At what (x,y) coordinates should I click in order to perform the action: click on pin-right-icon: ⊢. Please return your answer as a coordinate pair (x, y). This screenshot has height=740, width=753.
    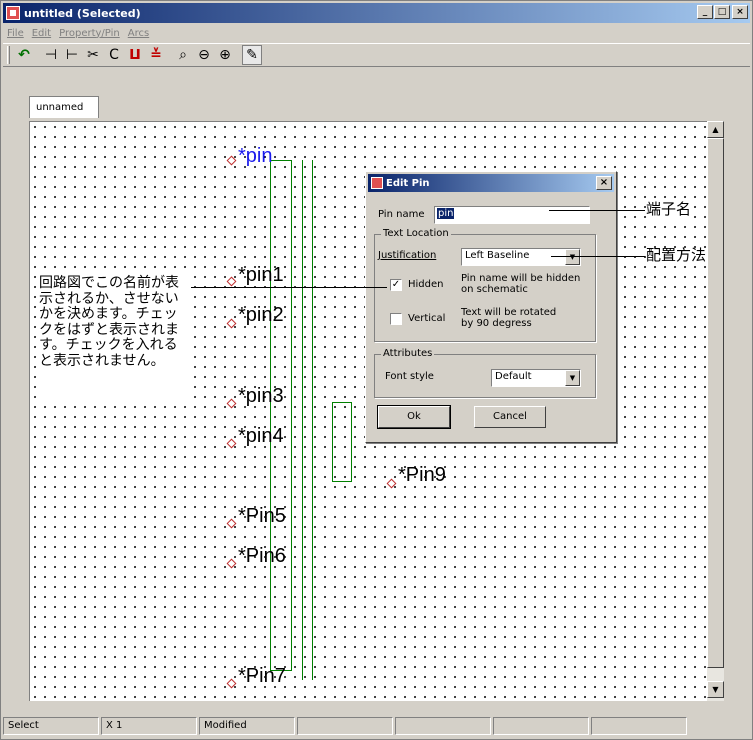
    Looking at the image, I should click on (72, 55).